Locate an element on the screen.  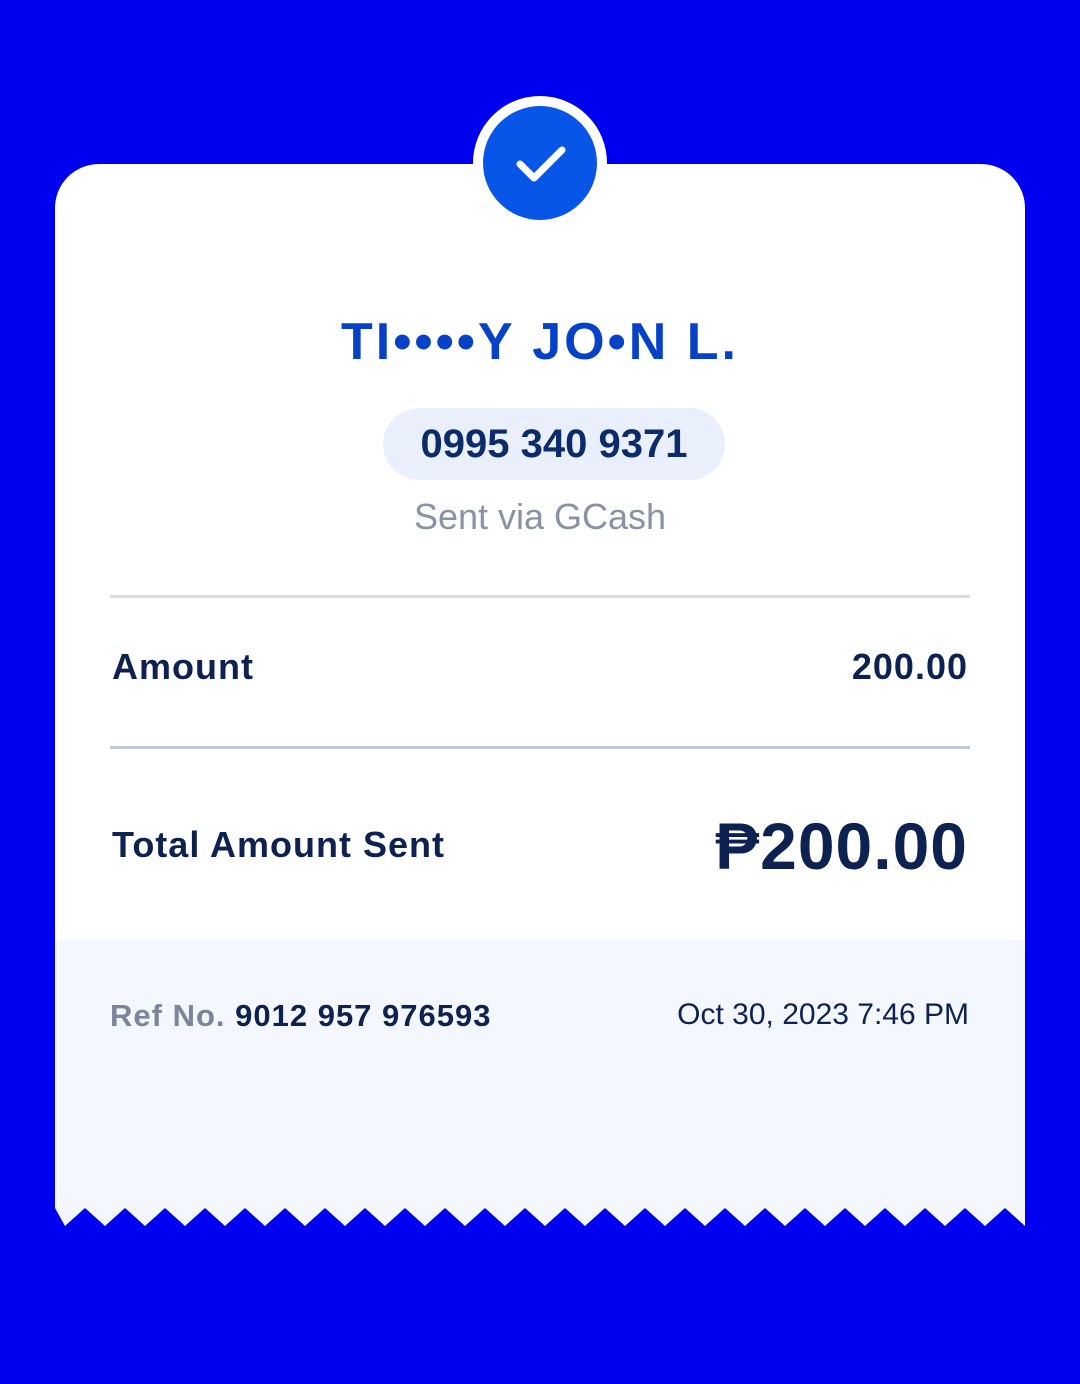
ref-number-value: 9012 957 976593 is located at coordinates (363, 1015).